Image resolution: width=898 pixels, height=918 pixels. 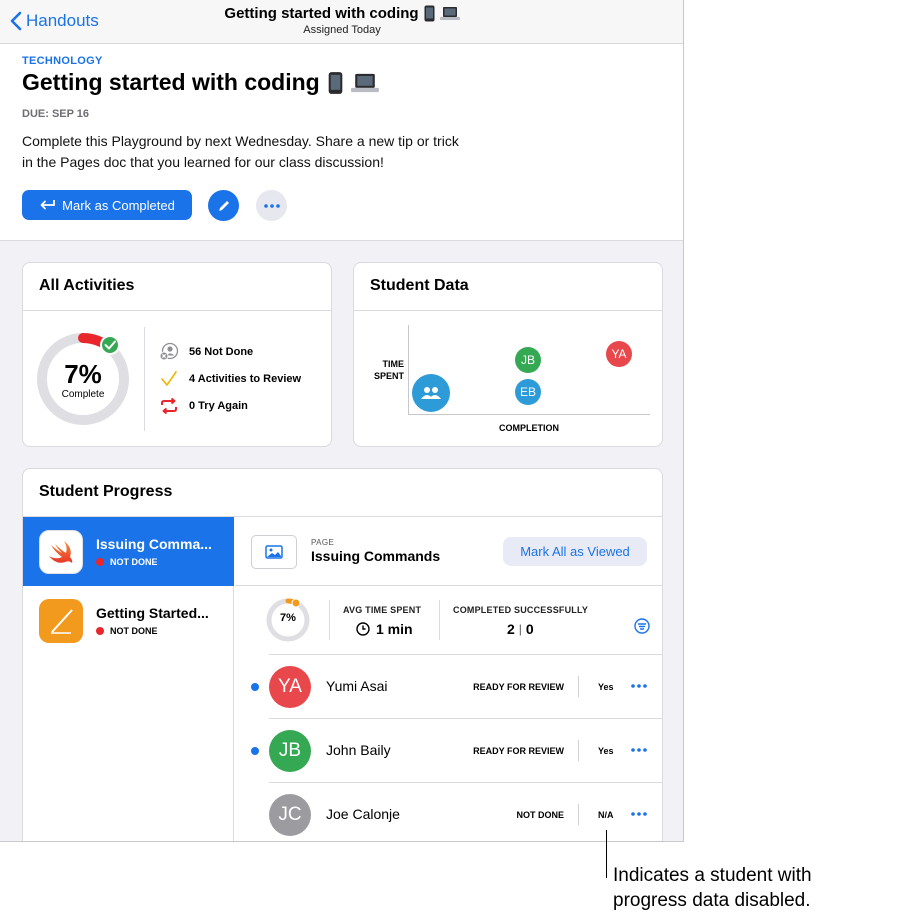 I want to click on card-title: Student Progress, so click(x=106, y=491).